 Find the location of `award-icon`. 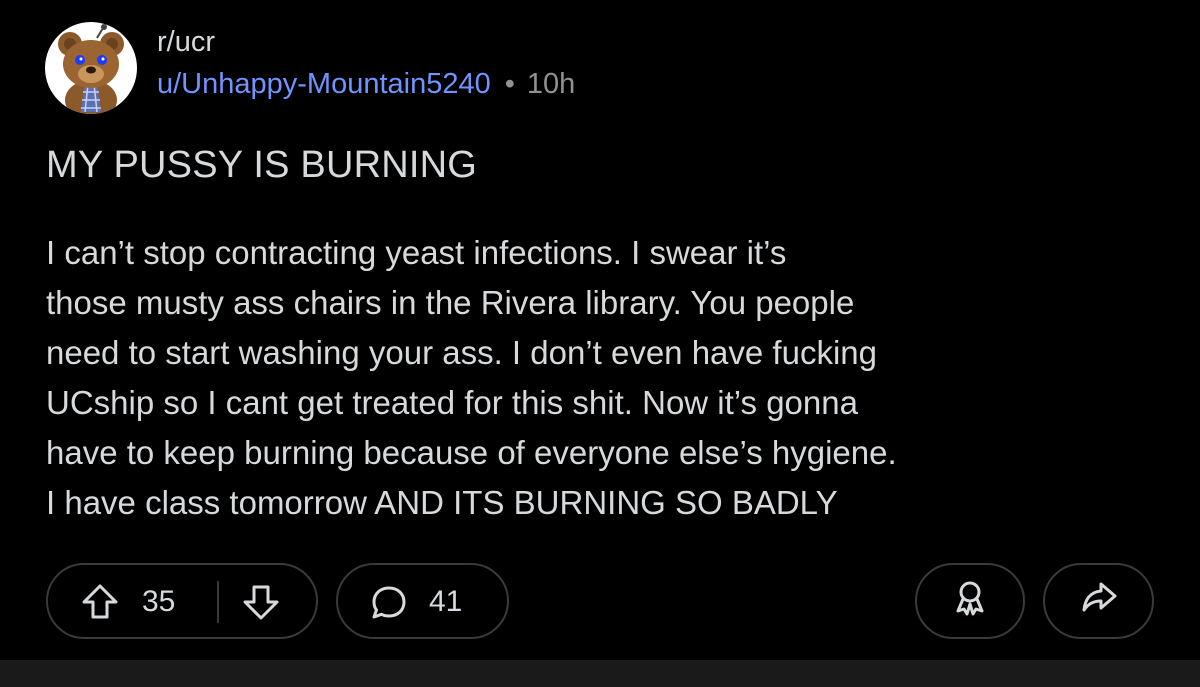

award-icon is located at coordinates (970, 601).